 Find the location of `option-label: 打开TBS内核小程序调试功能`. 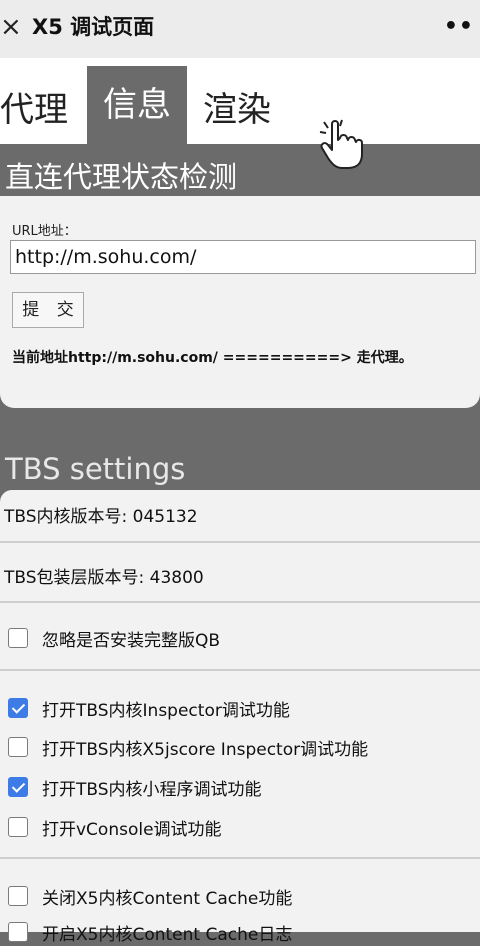

option-label: 打开TBS内核小程序调试功能 is located at coordinates (152, 789).